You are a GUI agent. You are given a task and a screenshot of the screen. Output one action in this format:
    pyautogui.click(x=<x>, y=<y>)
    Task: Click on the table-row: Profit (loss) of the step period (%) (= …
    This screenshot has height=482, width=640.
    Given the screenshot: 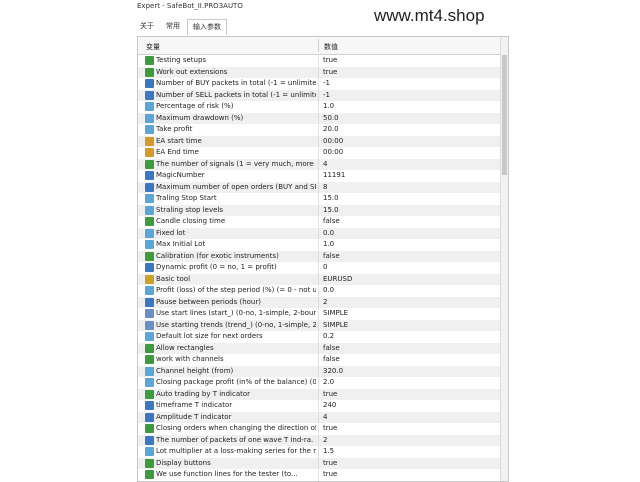 What is the action you would take?
    pyautogui.click(x=319, y=291)
    